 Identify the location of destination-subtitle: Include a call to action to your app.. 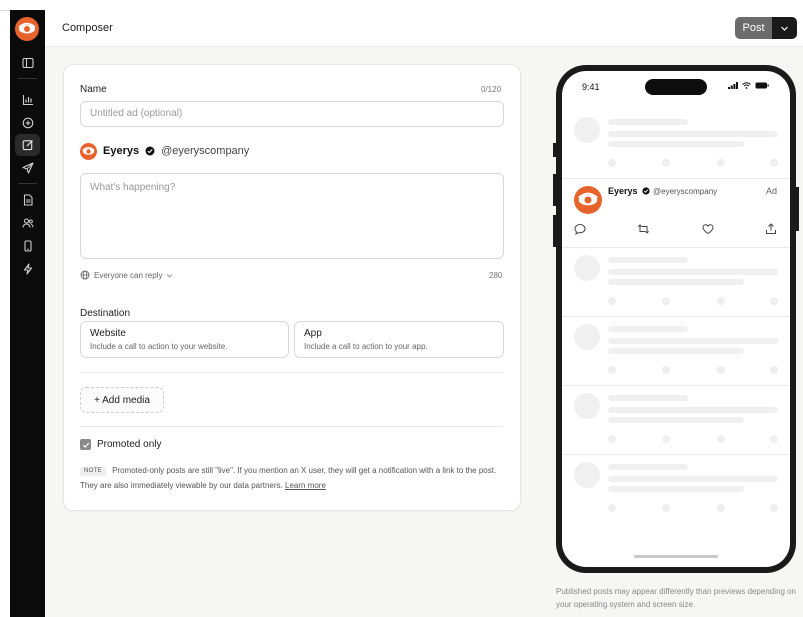
(366, 346).